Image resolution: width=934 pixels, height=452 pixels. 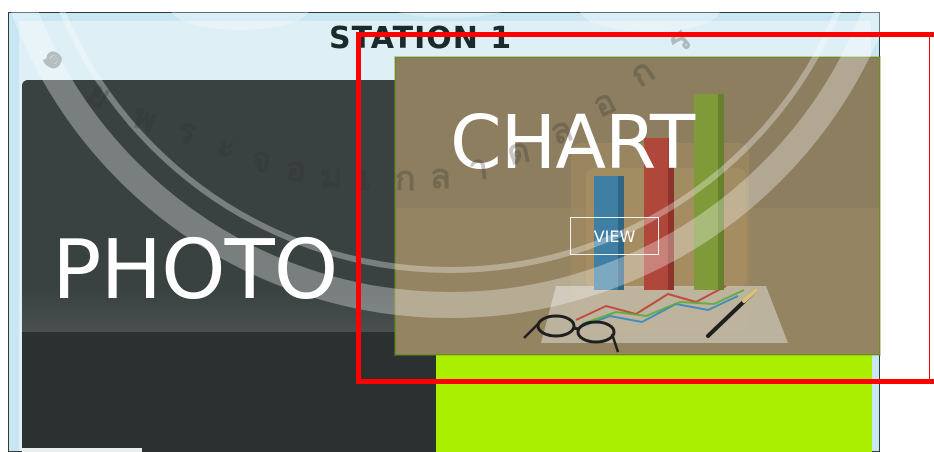 What do you see at coordinates (572, 143) in the screenshot?
I see `chart-label: CHART` at bounding box center [572, 143].